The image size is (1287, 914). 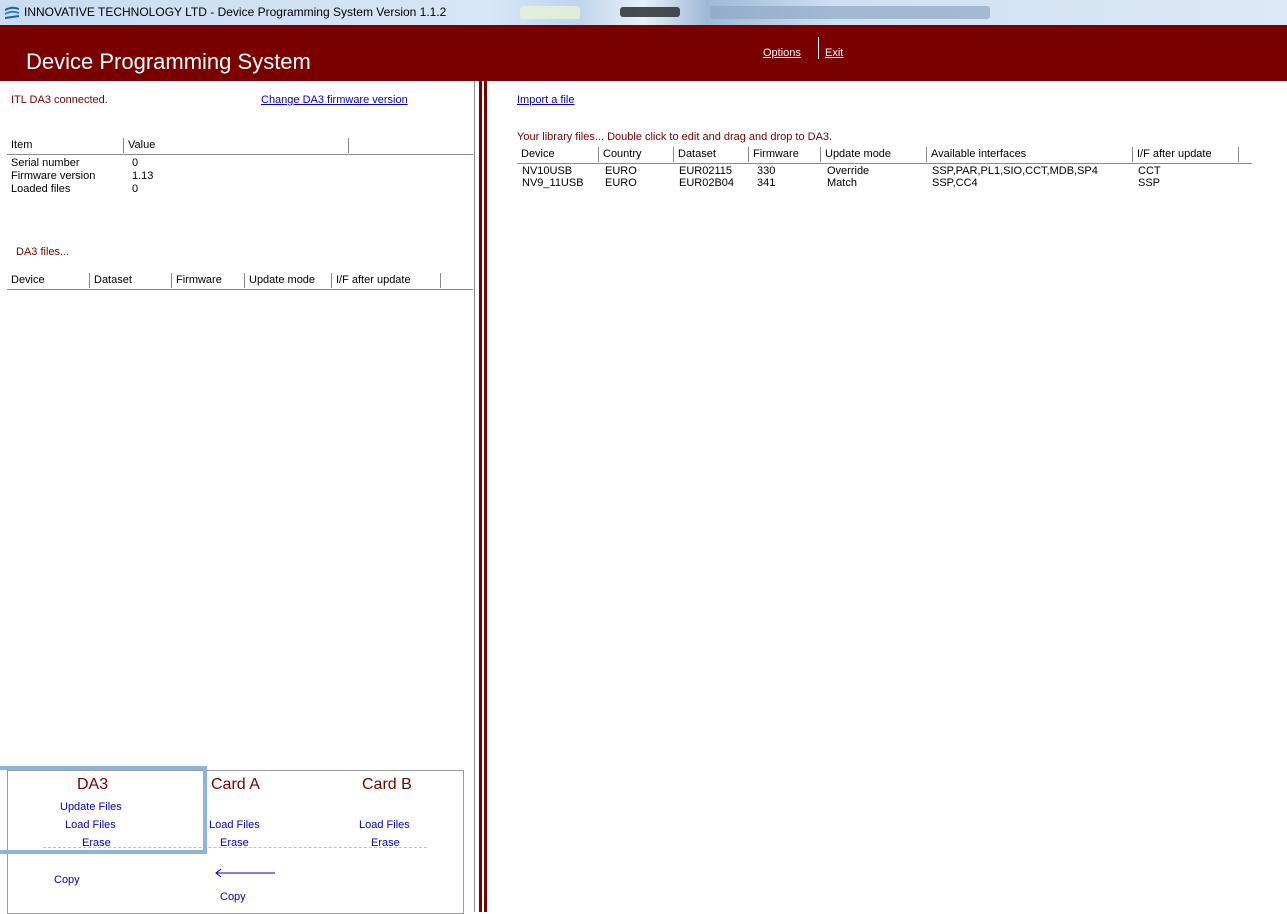 What do you see at coordinates (334, 100) in the screenshot?
I see `change-firmware-link: Change DA3 firmware version` at bounding box center [334, 100].